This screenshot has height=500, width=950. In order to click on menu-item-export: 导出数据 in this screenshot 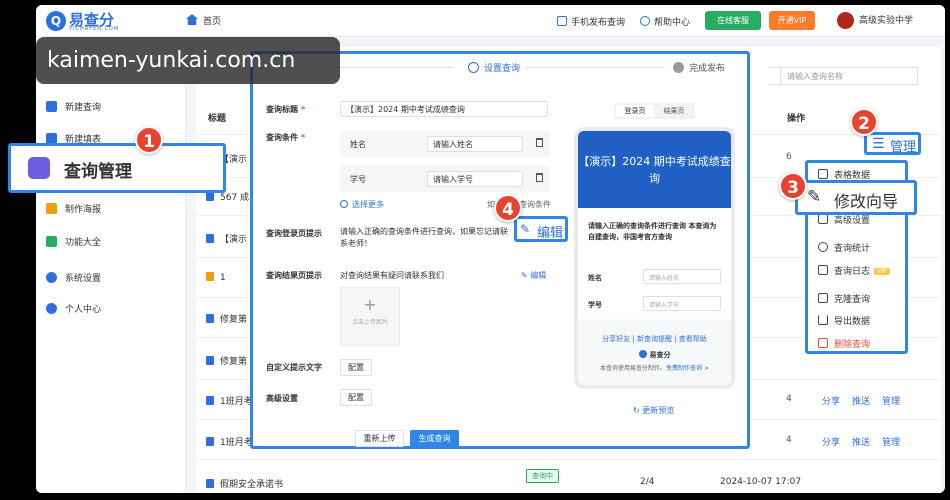, I will do `click(844, 320)`.